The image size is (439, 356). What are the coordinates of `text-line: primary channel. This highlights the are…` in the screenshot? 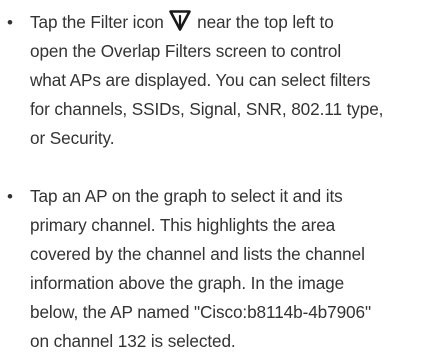 It's located at (183, 225).